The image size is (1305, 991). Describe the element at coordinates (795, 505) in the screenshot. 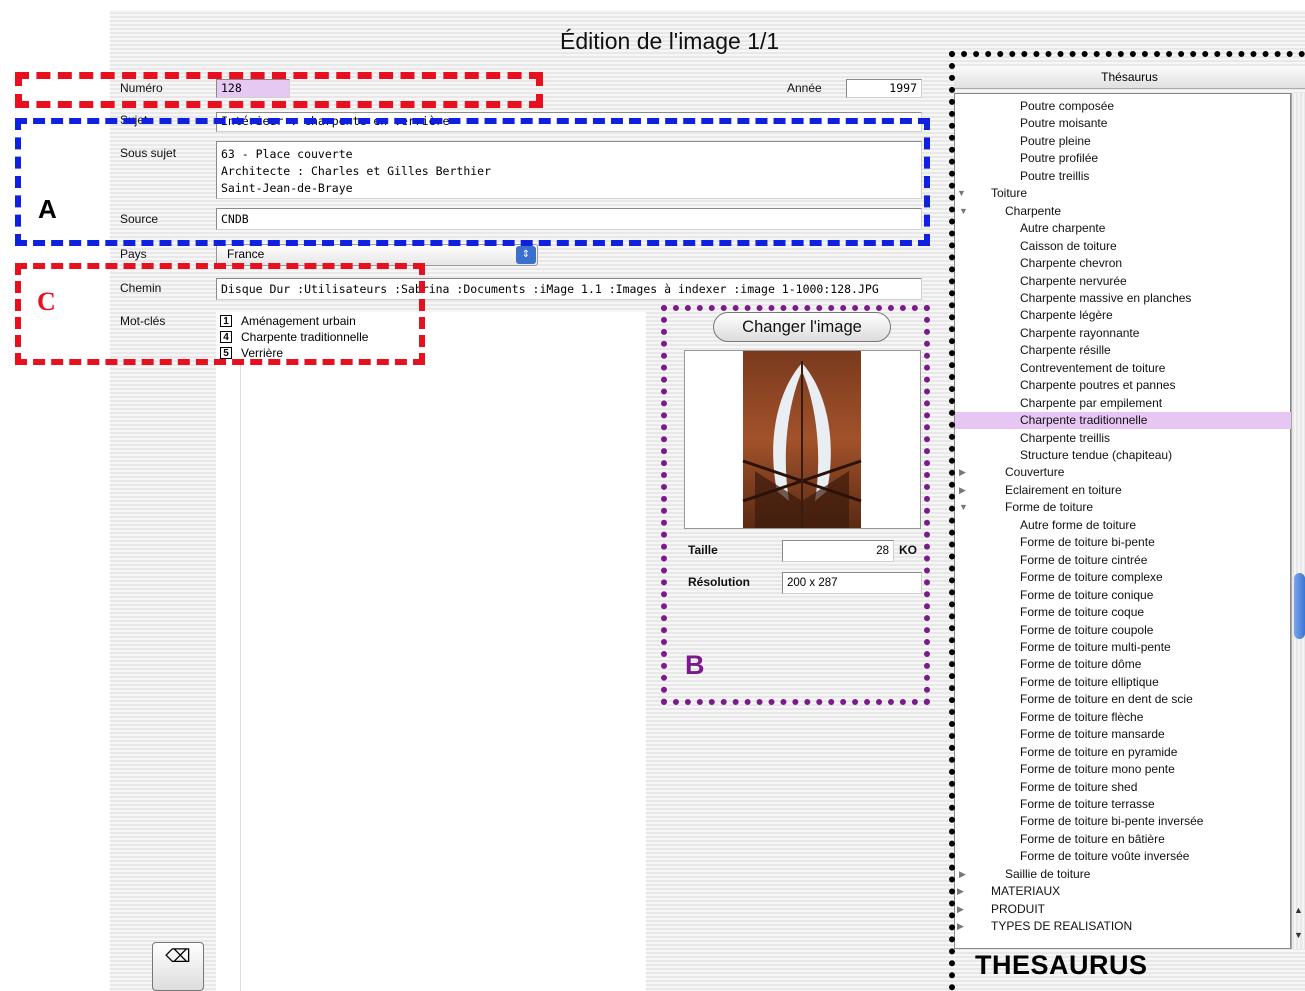

I see `annotation-purple-box` at that location.